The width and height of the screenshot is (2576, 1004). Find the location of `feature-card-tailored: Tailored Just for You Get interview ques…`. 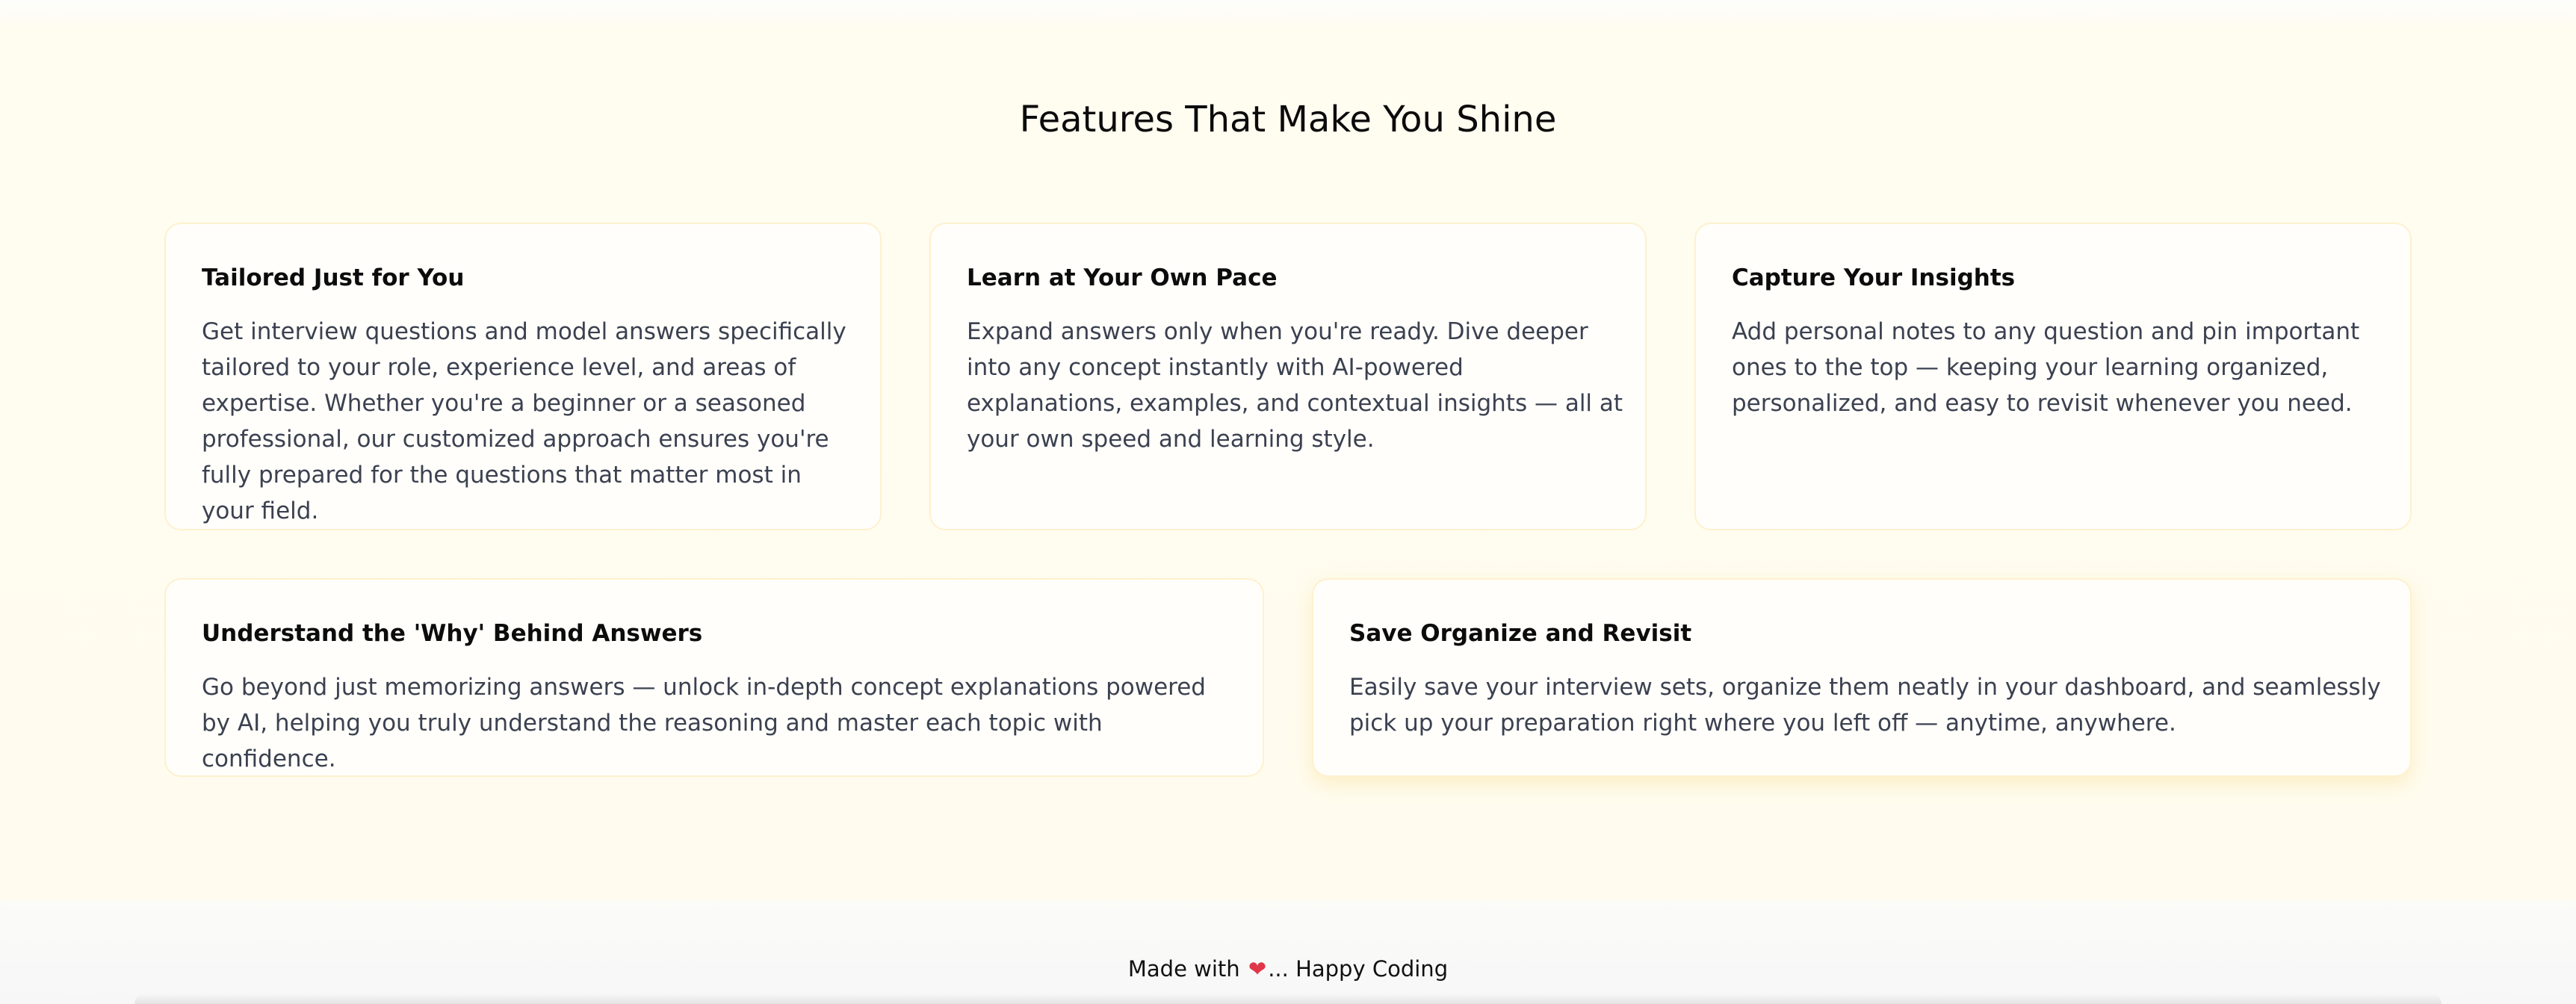

feature-card-tailored: Tailored Just for You Get interview ques… is located at coordinates (523, 376).